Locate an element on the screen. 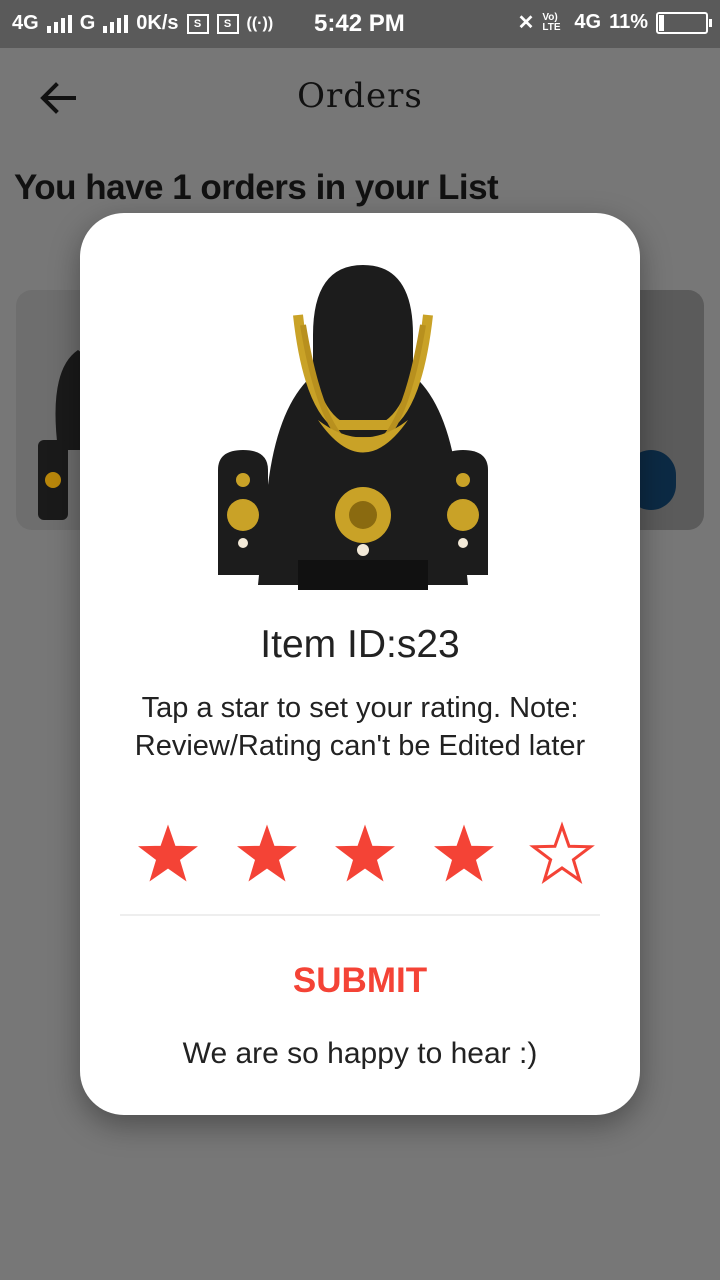 Image resolution: width=720 pixels, height=1280 pixels. star-outline-icon is located at coordinates (562, 854).